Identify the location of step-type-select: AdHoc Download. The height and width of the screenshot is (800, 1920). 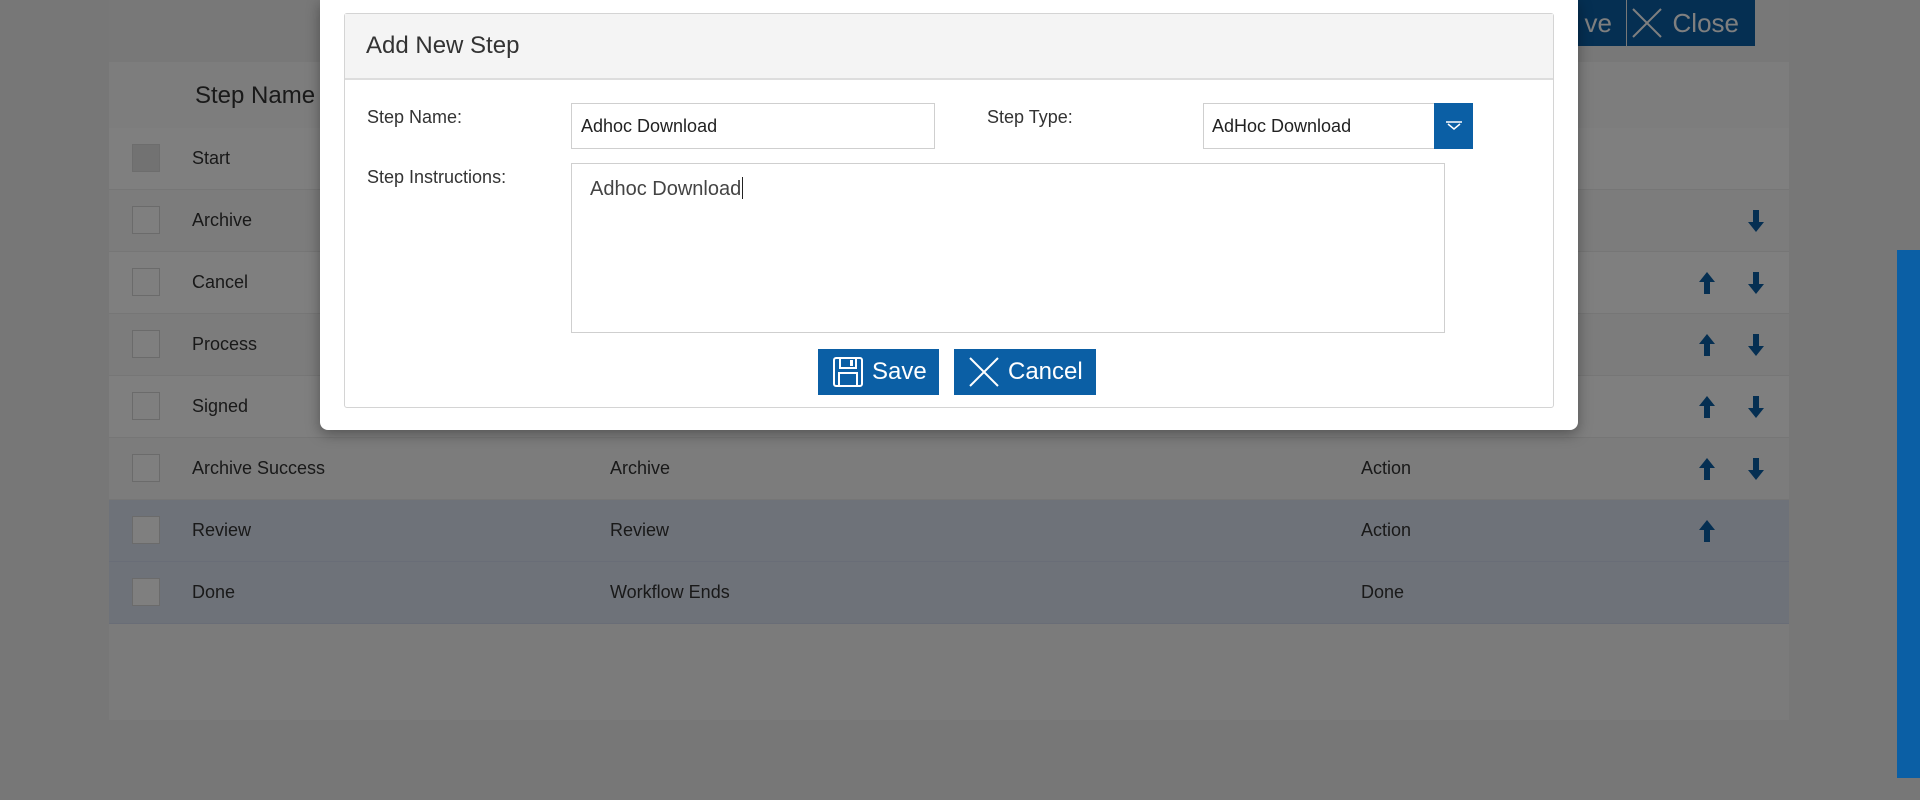
(1338, 126).